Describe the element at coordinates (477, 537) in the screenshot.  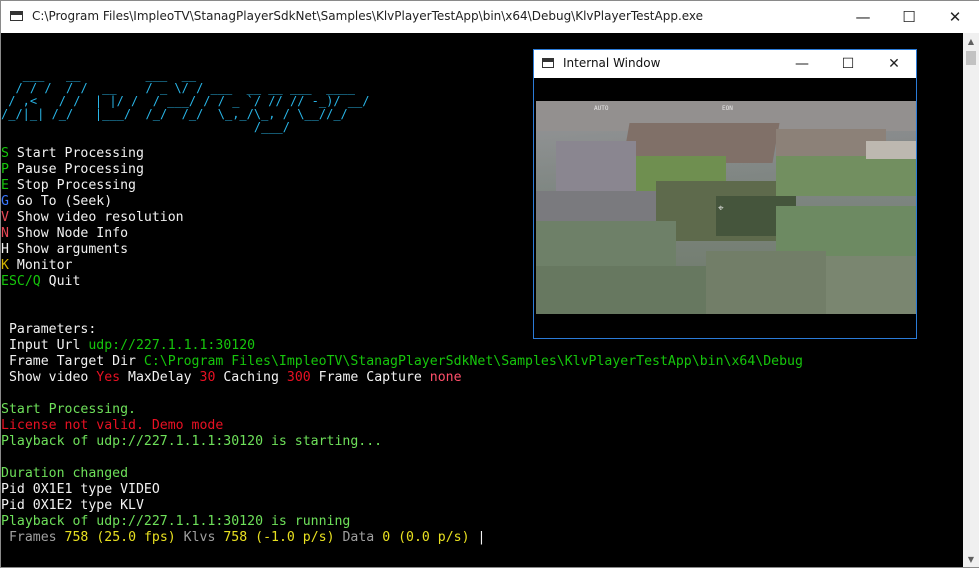
I see `text-cursor: |` at that location.